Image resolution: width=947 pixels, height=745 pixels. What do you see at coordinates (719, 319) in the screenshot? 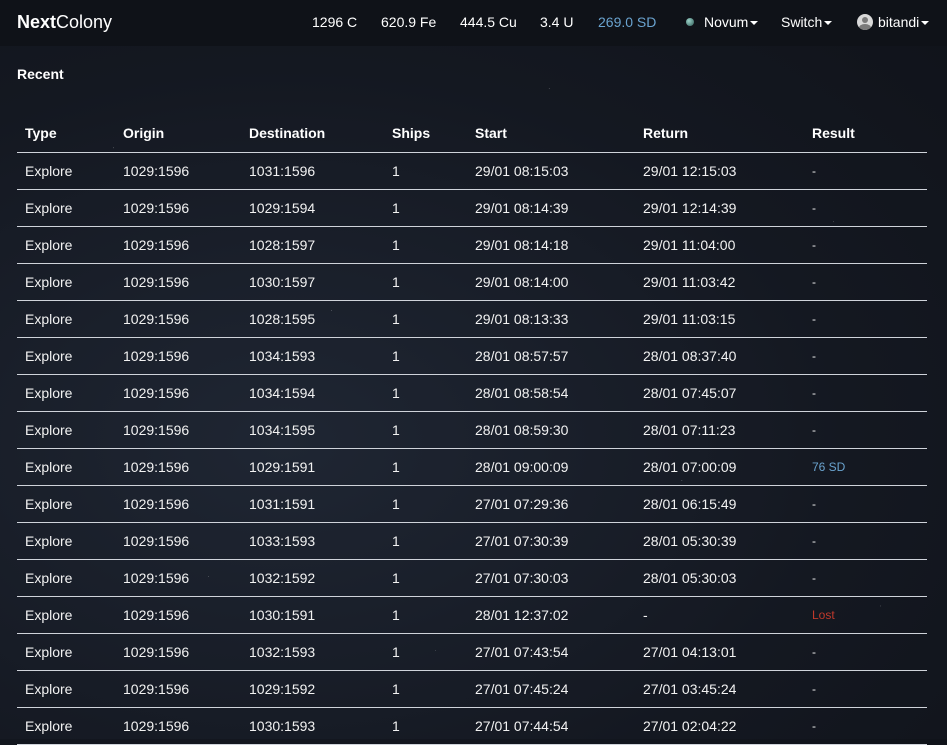
I see `cell-return: 29/01 11:03:15` at bounding box center [719, 319].